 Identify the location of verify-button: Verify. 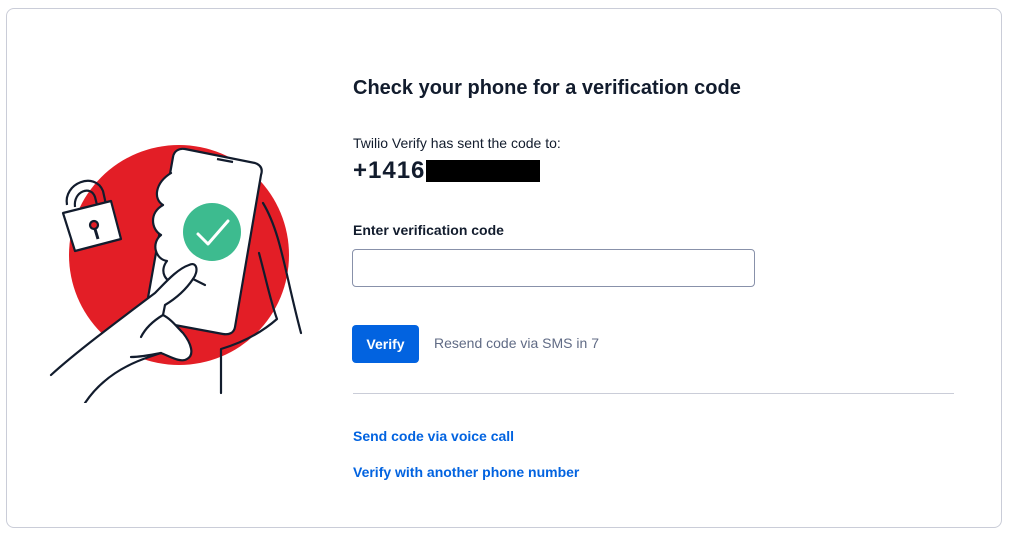
(385, 344).